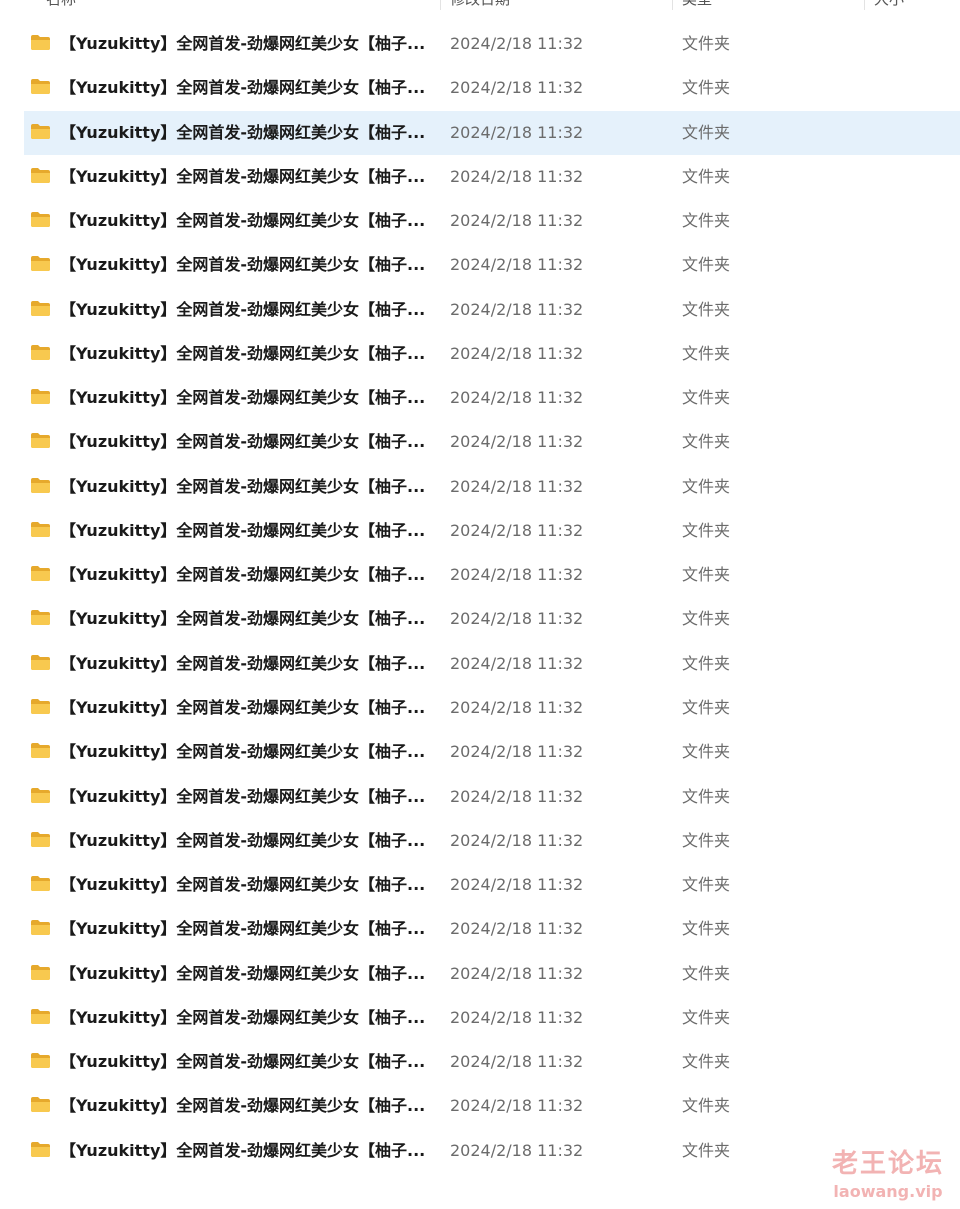 This screenshot has height=1209, width=960. I want to click on column-header: 名称 修改日期 类型 大小, so click(480, 5).